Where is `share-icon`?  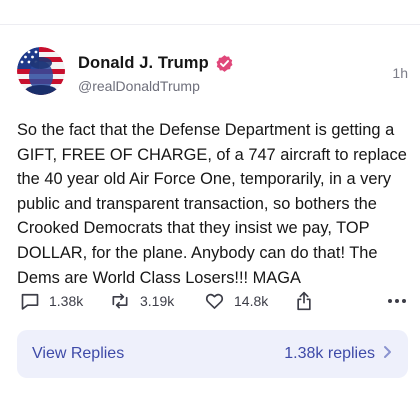 share-icon is located at coordinates (304, 301).